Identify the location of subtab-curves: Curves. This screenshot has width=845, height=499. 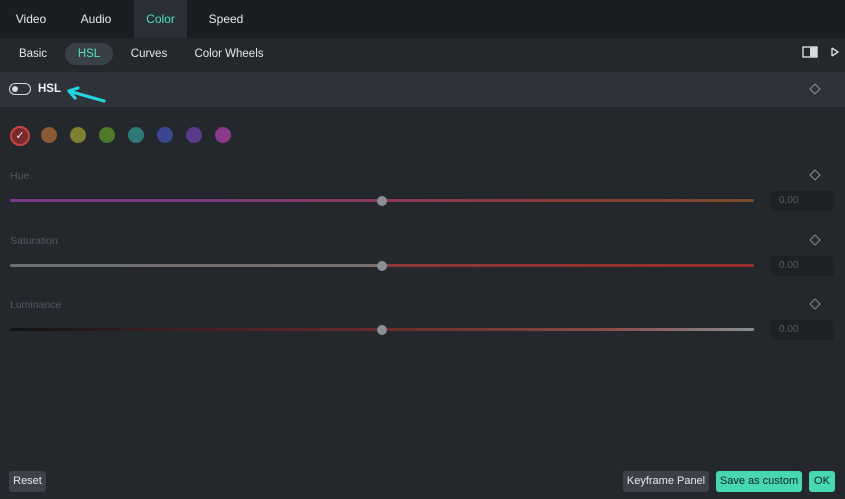
(149, 54).